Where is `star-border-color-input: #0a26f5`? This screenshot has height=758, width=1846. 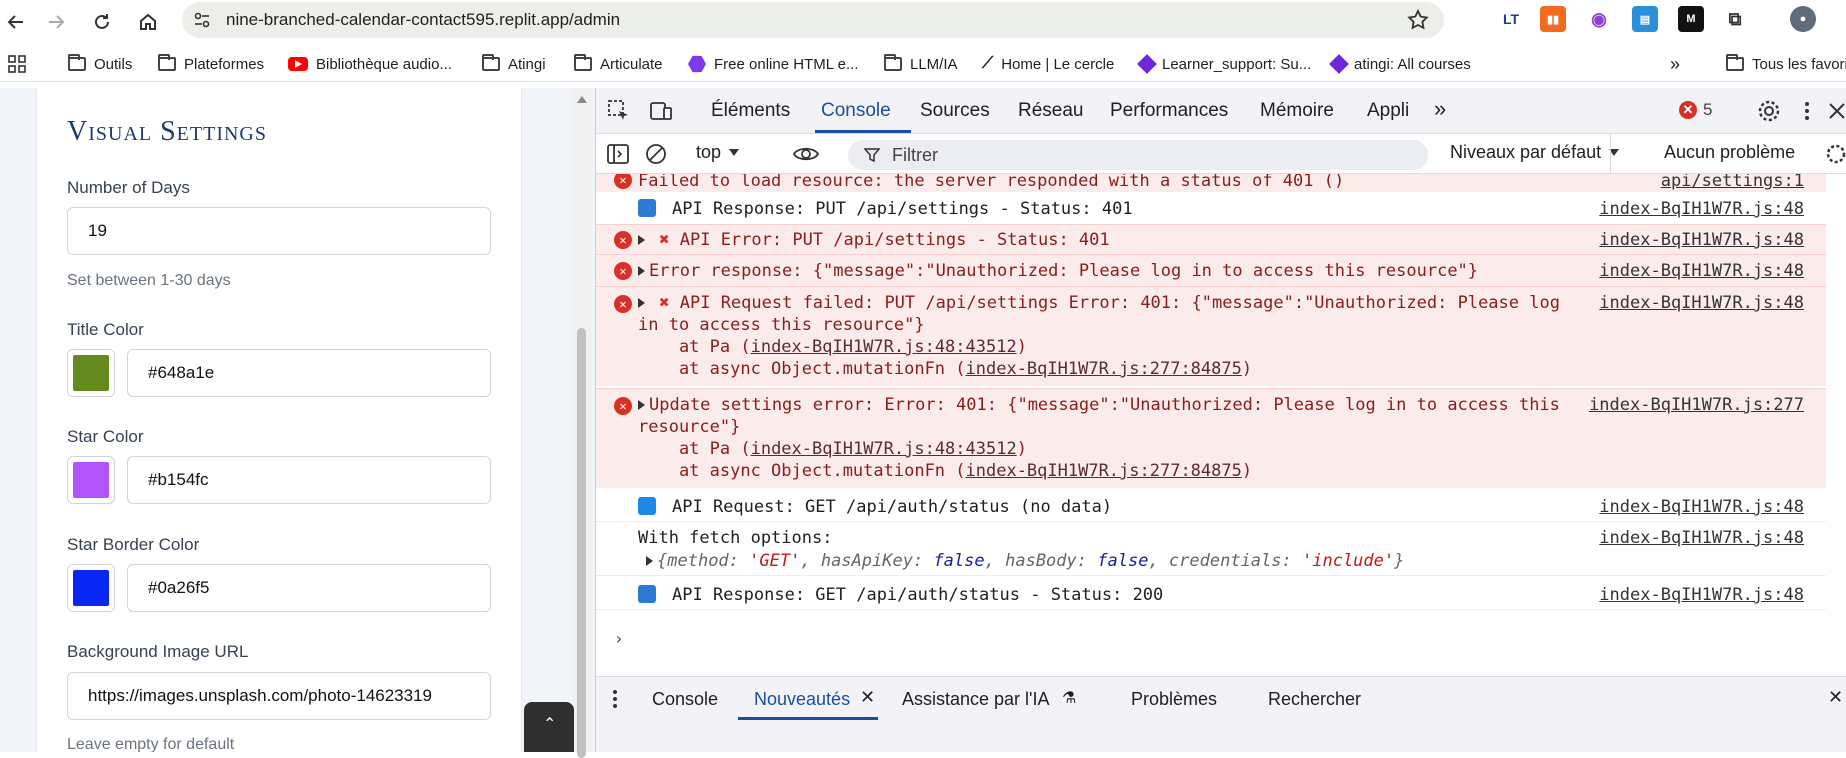
star-border-color-input: #0a26f5 is located at coordinates (309, 588).